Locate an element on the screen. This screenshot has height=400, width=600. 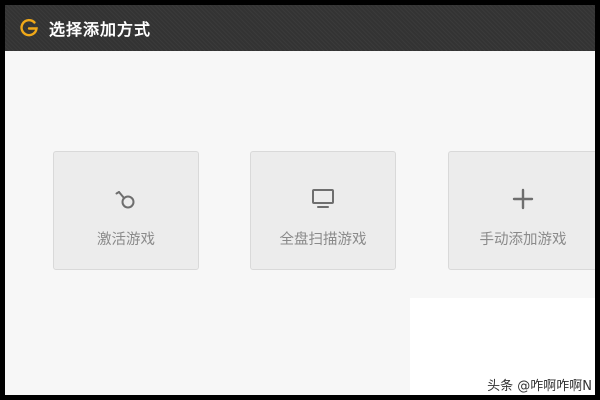
title-bar: 选择添加方式 is located at coordinates (300, 28).